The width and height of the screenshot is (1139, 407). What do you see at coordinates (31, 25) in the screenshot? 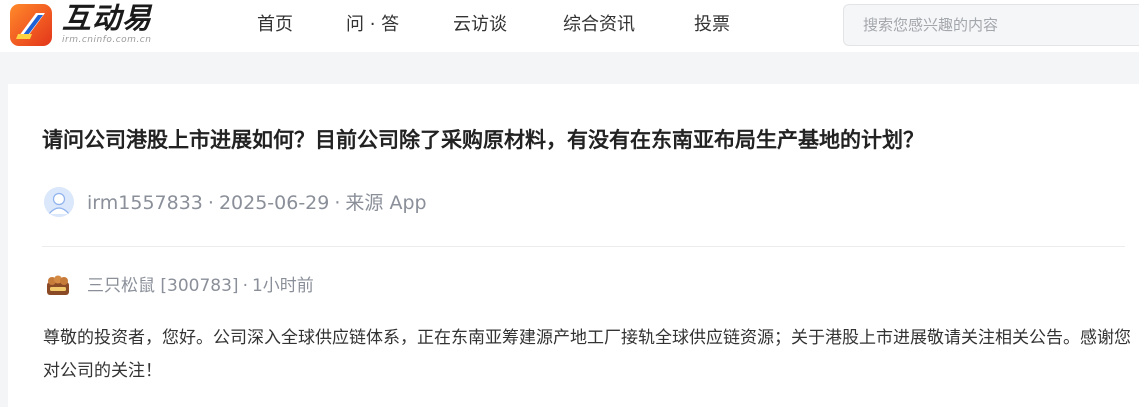
I see `app-logo-icon` at bounding box center [31, 25].